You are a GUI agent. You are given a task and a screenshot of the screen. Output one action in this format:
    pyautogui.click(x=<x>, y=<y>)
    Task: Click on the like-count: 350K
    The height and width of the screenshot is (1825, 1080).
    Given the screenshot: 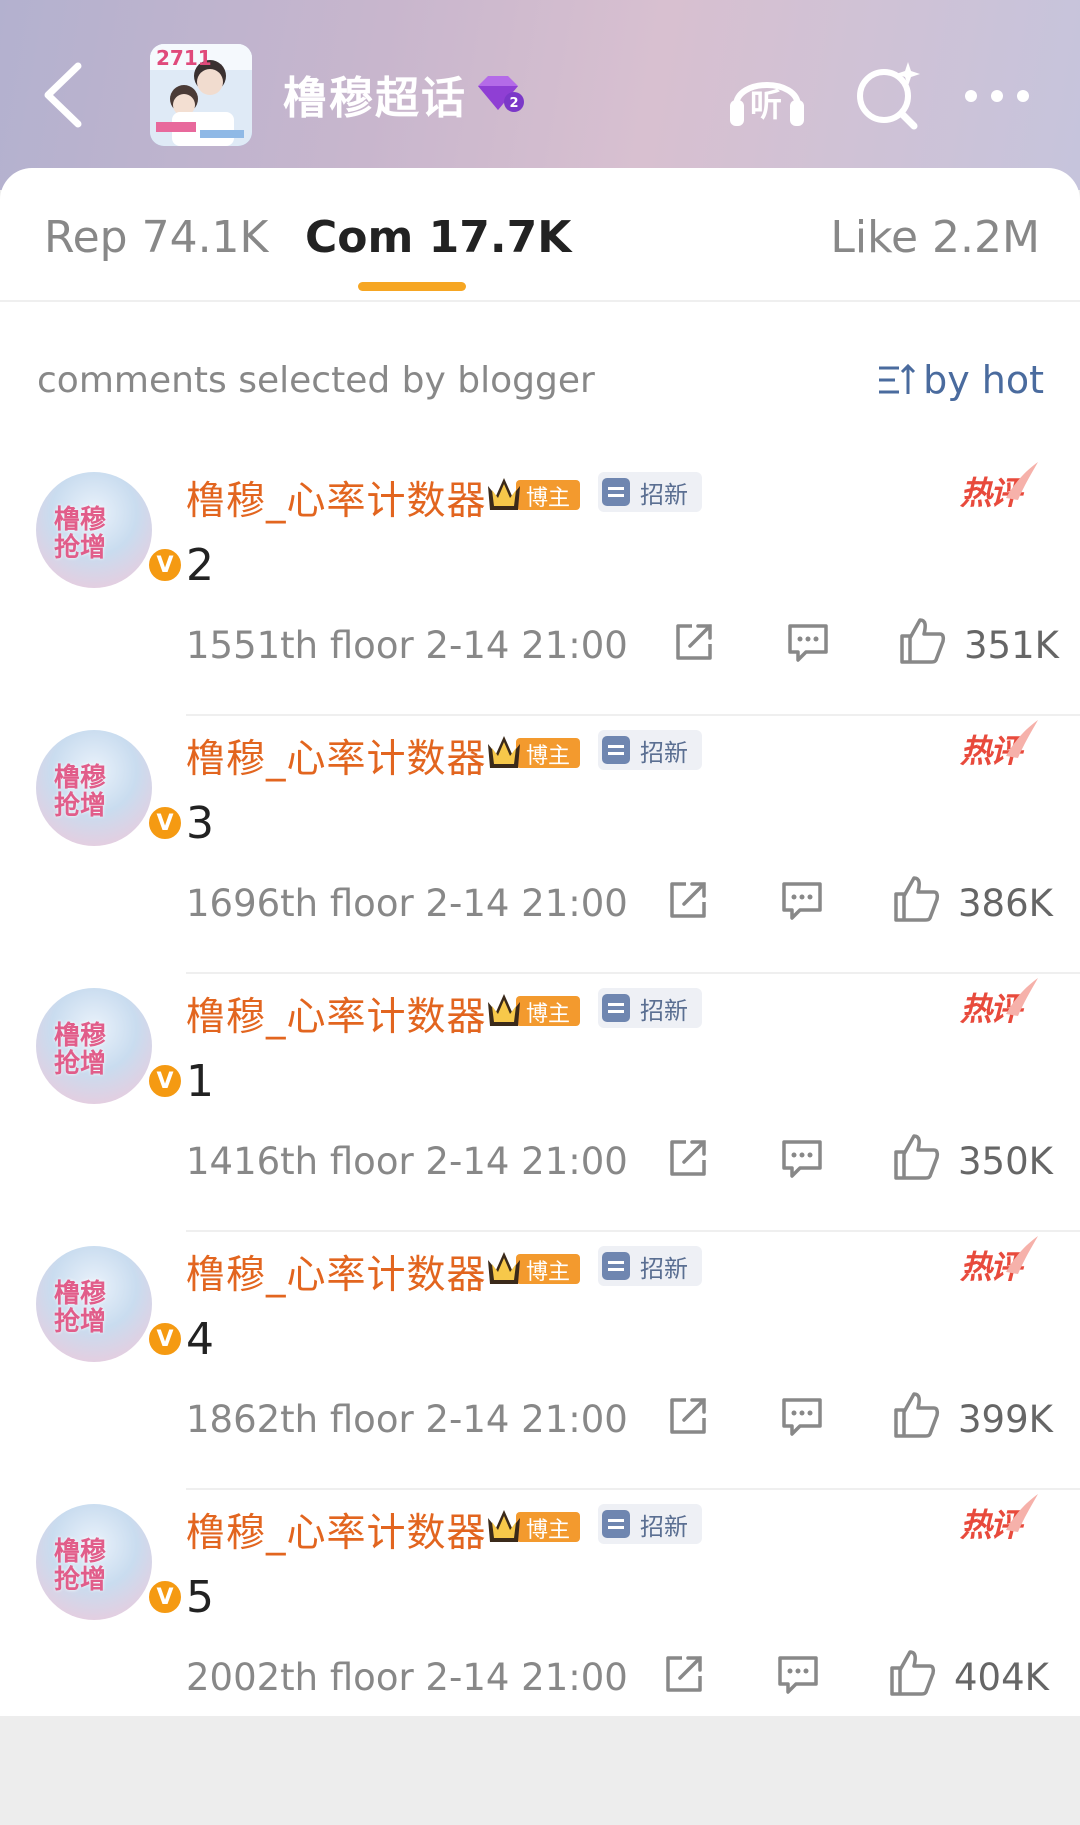 What is the action you would take?
    pyautogui.click(x=1005, y=1161)
    